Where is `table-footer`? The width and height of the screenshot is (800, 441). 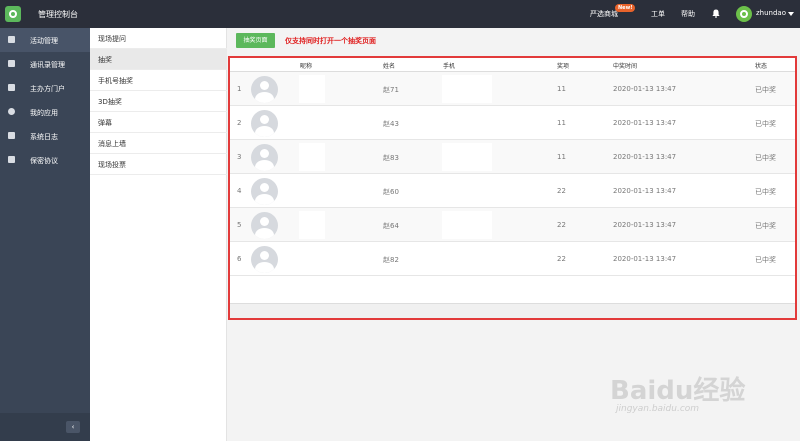
table-footer is located at coordinates (512, 310).